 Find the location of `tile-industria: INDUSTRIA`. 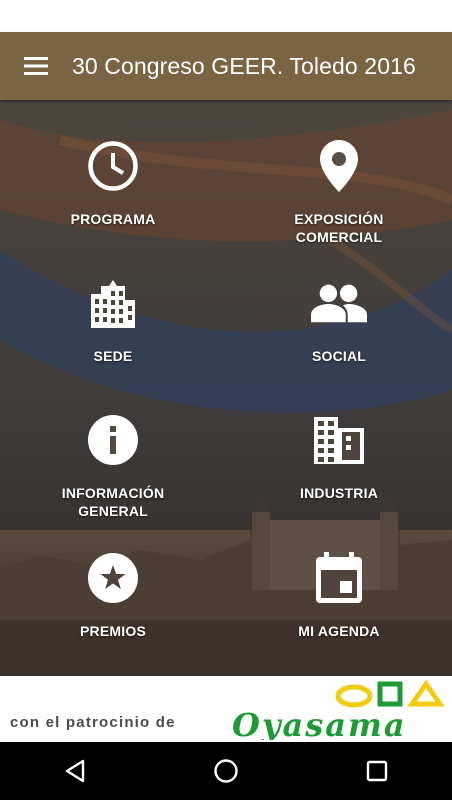

tile-industria: INDUSTRIA is located at coordinates (339, 457).